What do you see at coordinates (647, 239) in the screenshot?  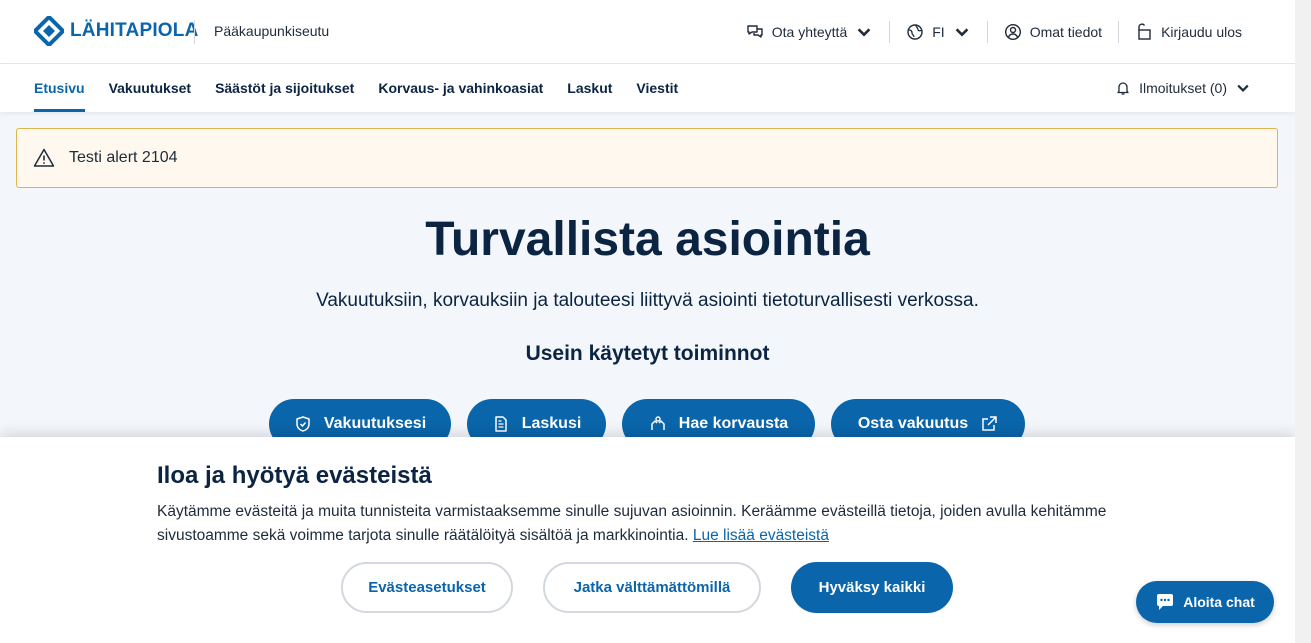 I see `page-title: Turvallista asiointia` at bounding box center [647, 239].